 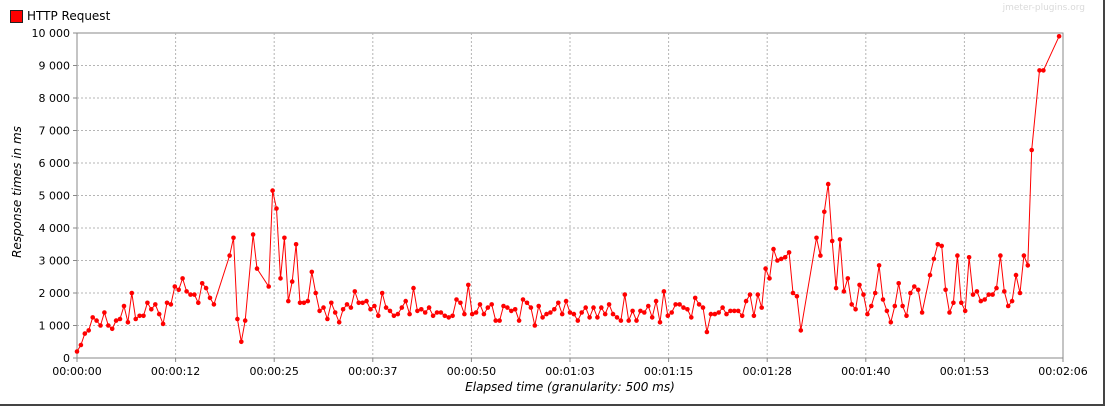 I want to click on x-tick-label: 00:00:37, so click(x=372, y=371).